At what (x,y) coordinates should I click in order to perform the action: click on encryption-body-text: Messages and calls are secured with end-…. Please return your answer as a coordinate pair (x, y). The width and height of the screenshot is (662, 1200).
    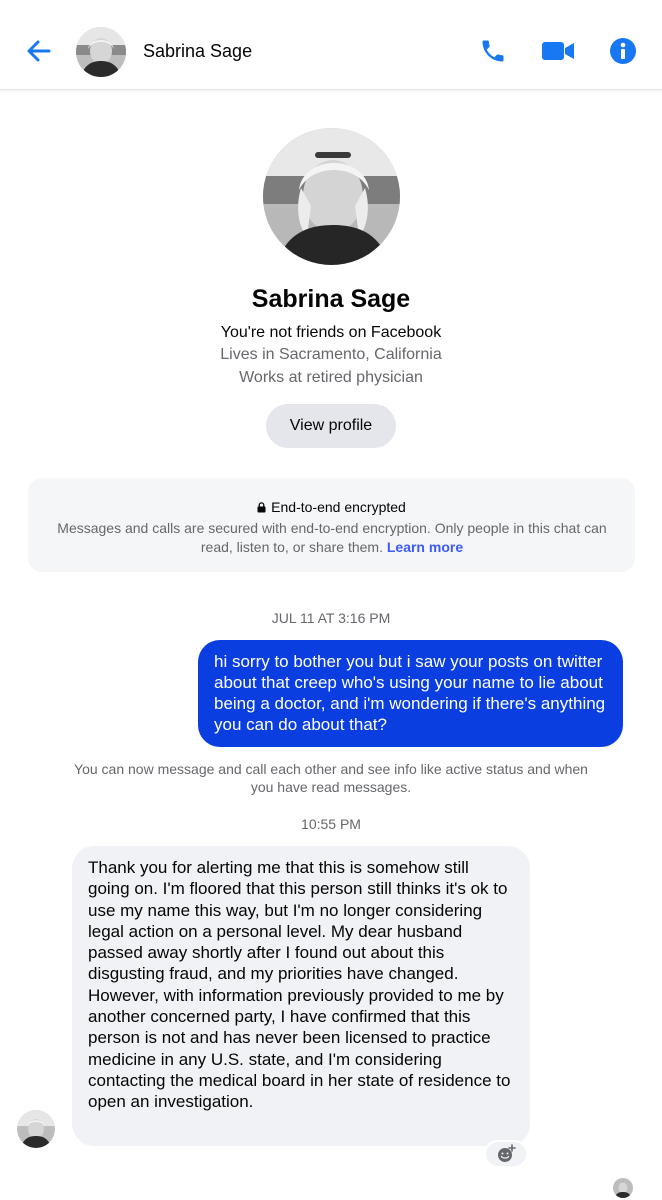
    Looking at the image, I should click on (332, 537).